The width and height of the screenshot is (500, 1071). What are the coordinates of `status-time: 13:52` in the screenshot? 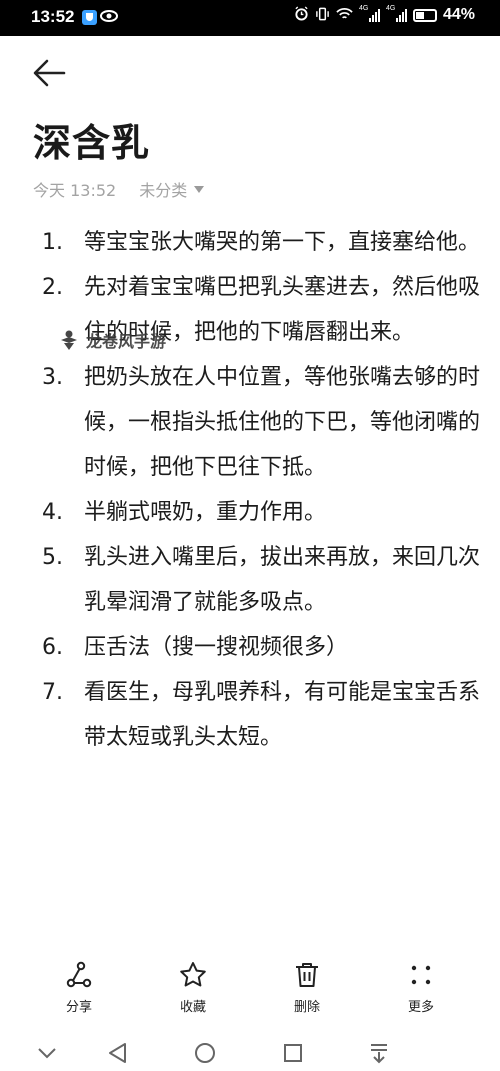 It's located at (53, 16).